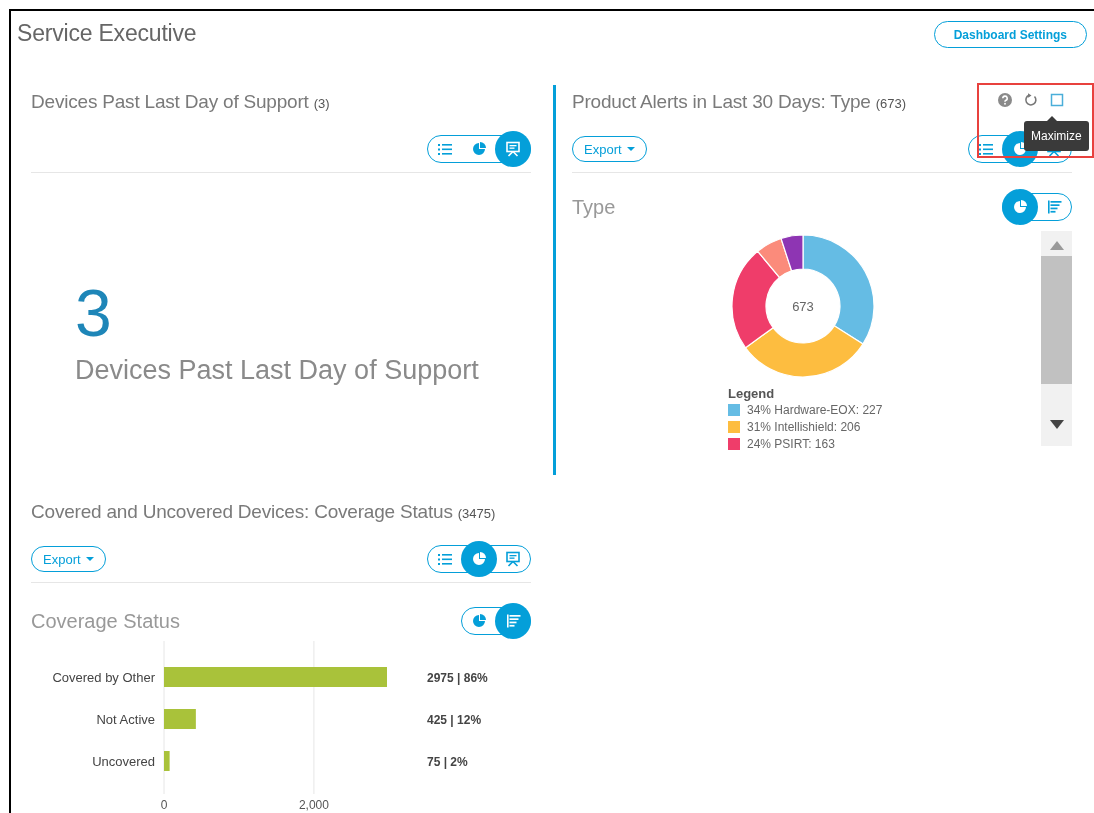 This screenshot has height=813, width=1094. I want to click on legend-label: 31% Intellishield: 206, so click(804, 426).